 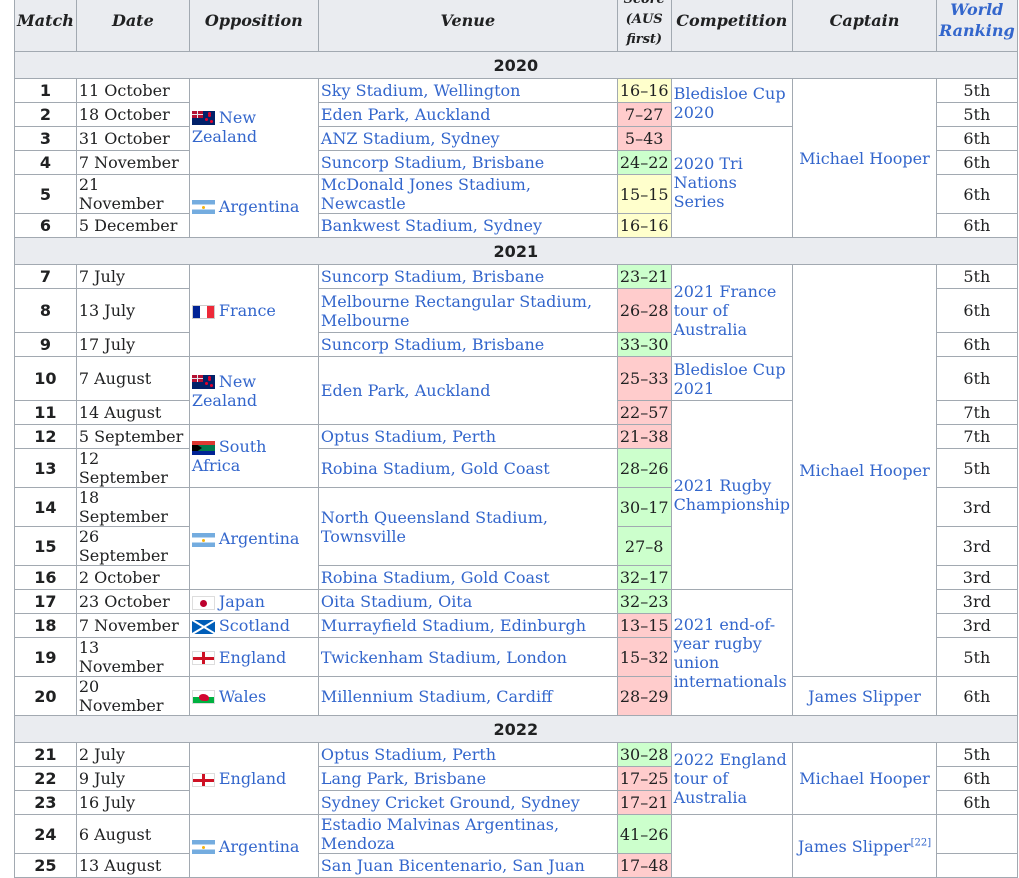 I want to click on year-row-2021: 2021, so click(x=516, y=251).